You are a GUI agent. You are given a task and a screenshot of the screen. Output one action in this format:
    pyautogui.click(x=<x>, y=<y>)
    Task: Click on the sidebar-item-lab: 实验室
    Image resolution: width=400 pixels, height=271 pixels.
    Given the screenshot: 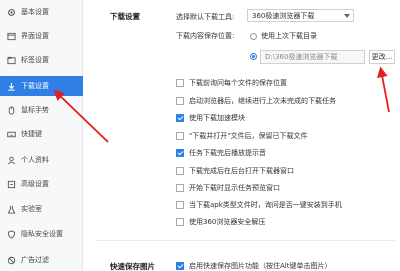 What is the action you would take?
    pyautogui.click(x=41, y=209)
    